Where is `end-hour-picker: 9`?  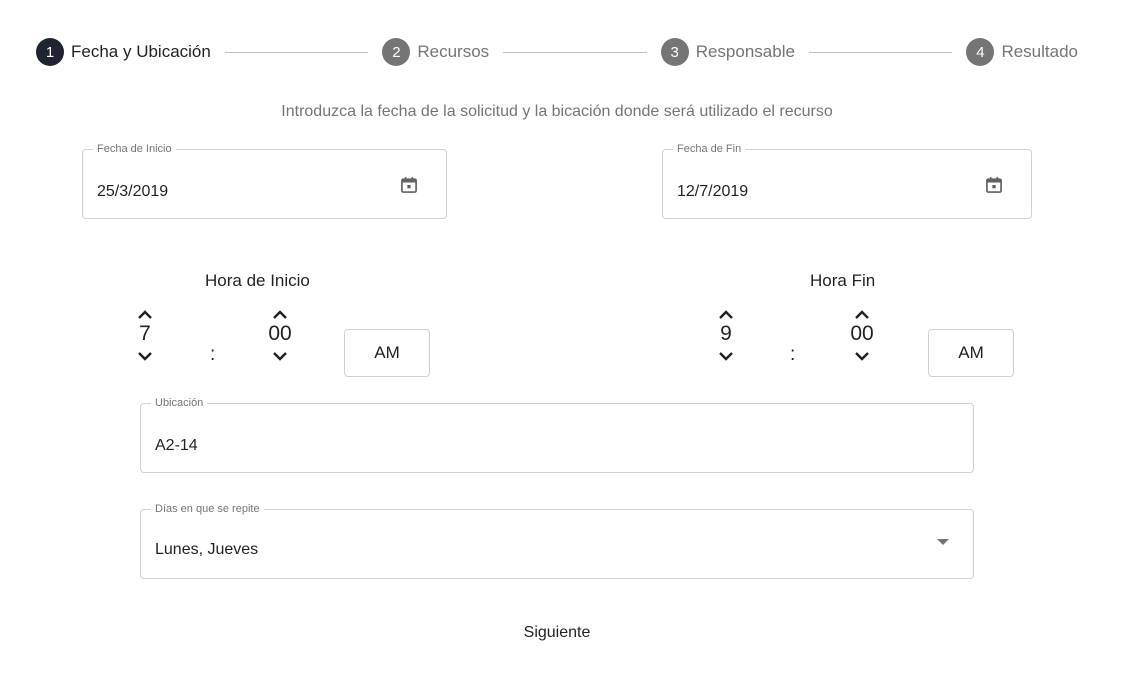
end-hour-picker: 9 is located at coordinates (726, 335).